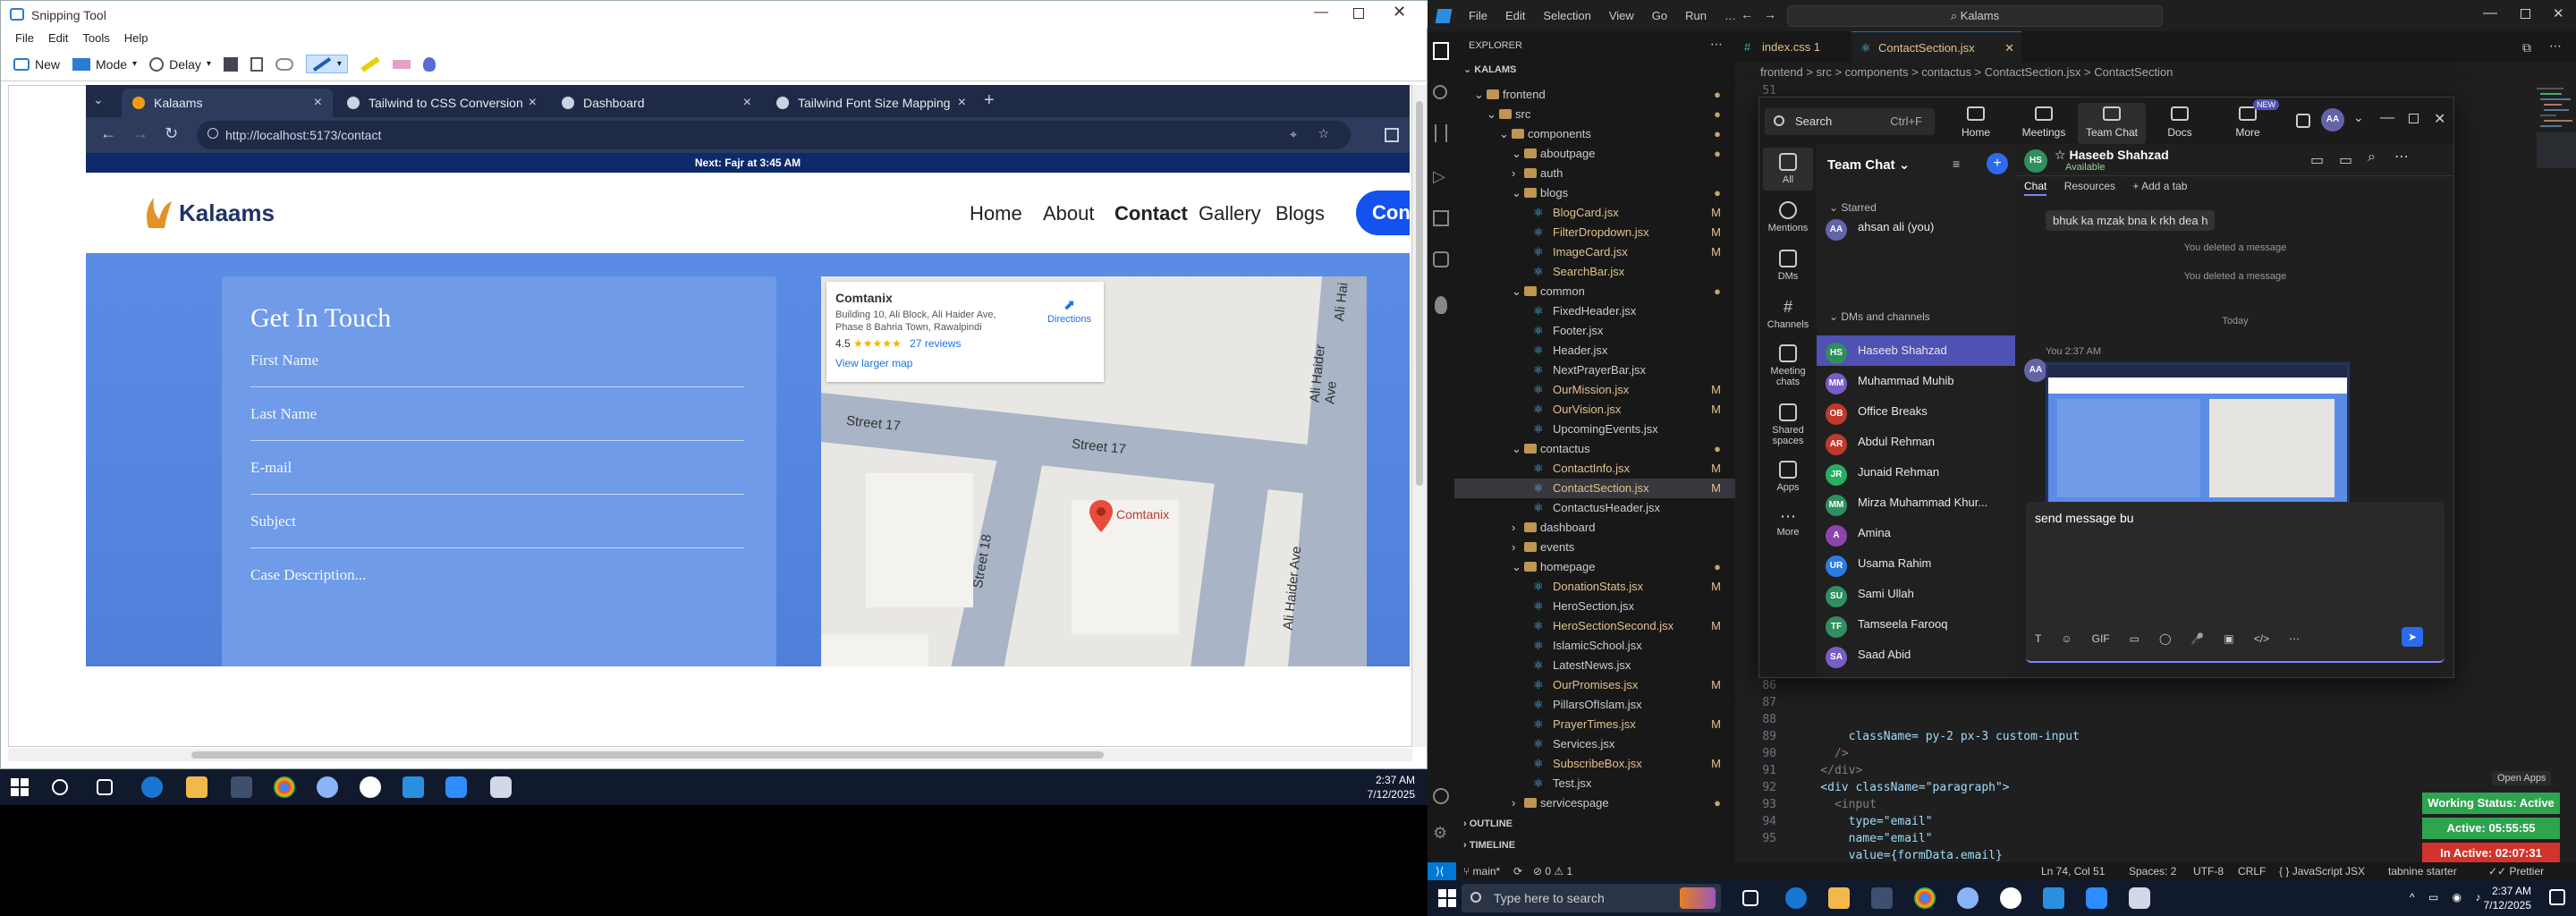 Image resolution: width=2576 pixels, height=916 pixels. Describe the element at coordinates (171, 133) in the screenshot. I see `reload-icon: ↻` at that location.